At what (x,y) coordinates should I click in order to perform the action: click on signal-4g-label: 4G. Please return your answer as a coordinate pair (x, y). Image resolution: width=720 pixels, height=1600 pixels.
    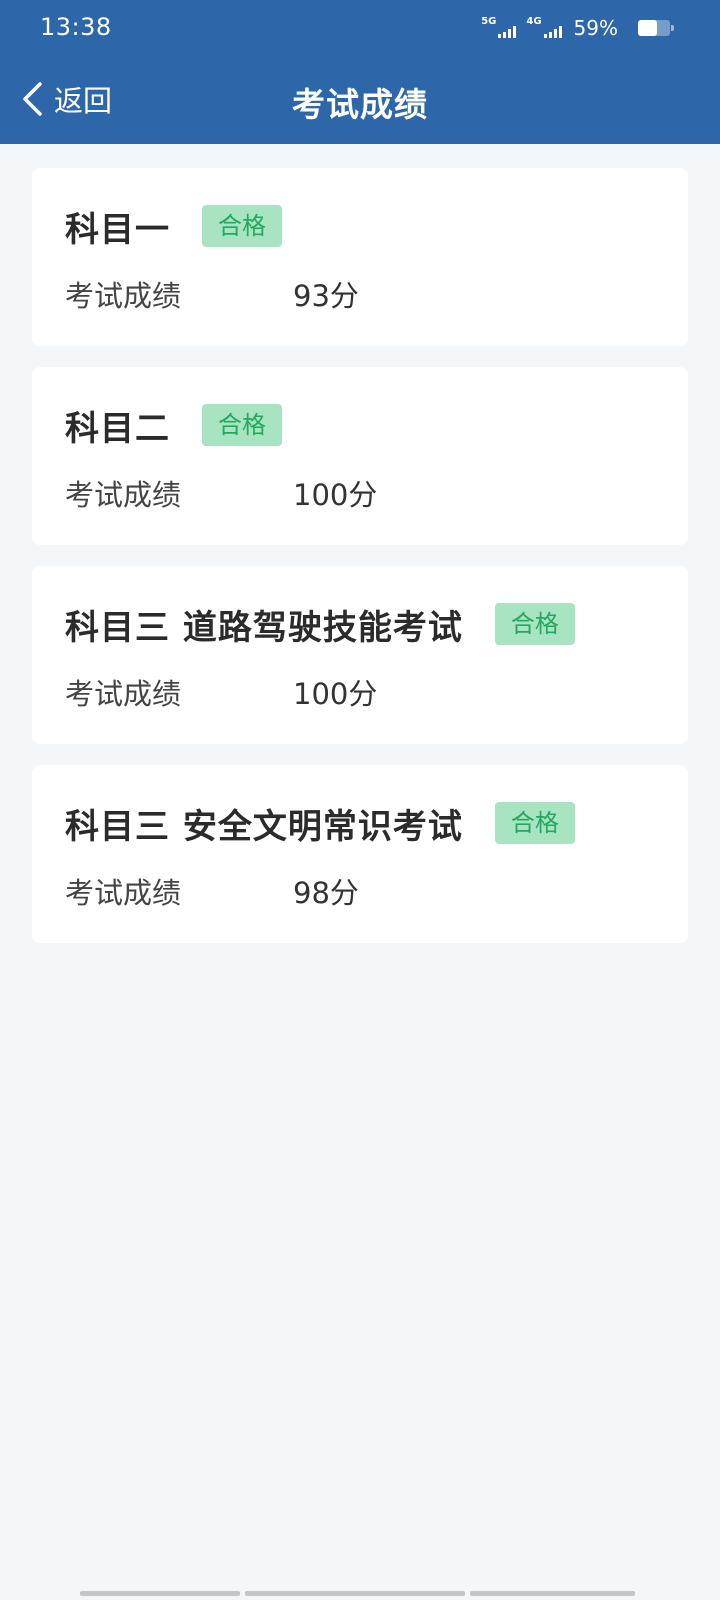
    Looking at the image, I should click on (534, 21).